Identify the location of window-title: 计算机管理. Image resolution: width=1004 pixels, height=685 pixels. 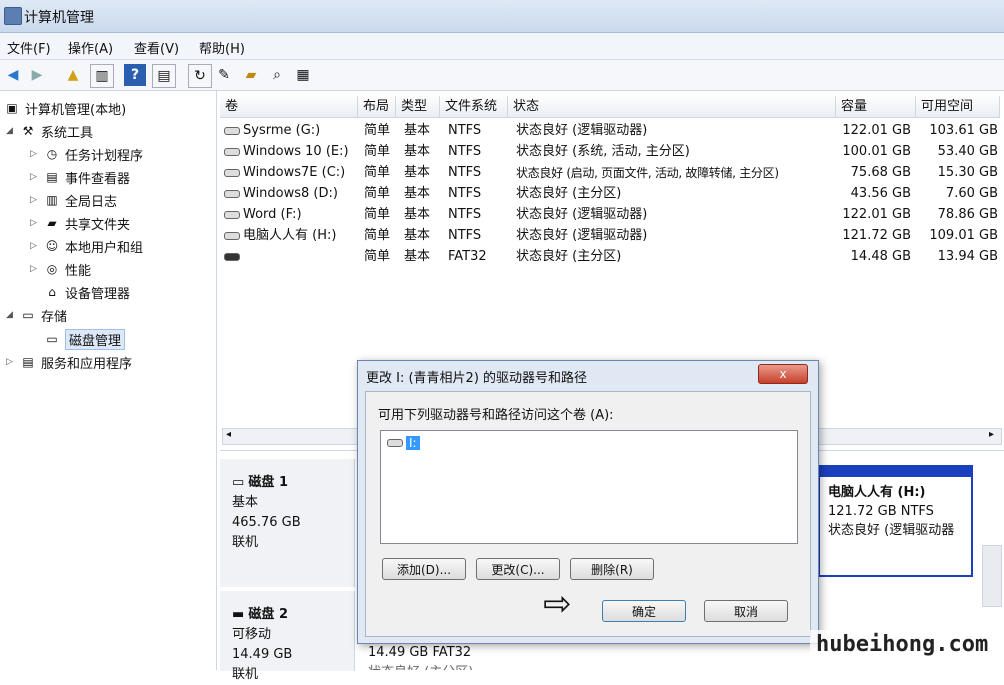
(59, 18).